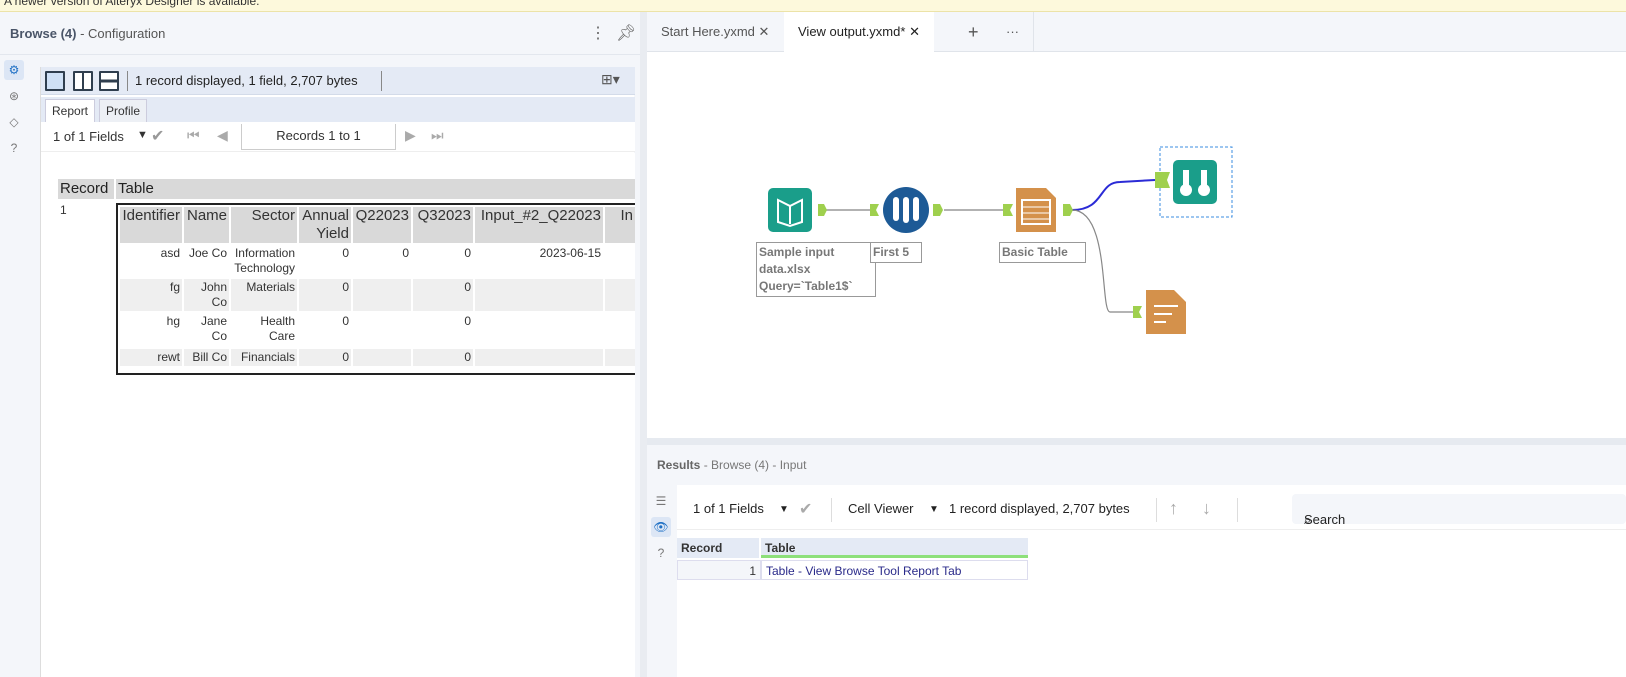 Image resolution: width=1626 pixels, height=677 pixels. What do you see at coordinates (797, 252) in the screenshot?
I see `label-line: Sample input` at bounding box center [797, 252].